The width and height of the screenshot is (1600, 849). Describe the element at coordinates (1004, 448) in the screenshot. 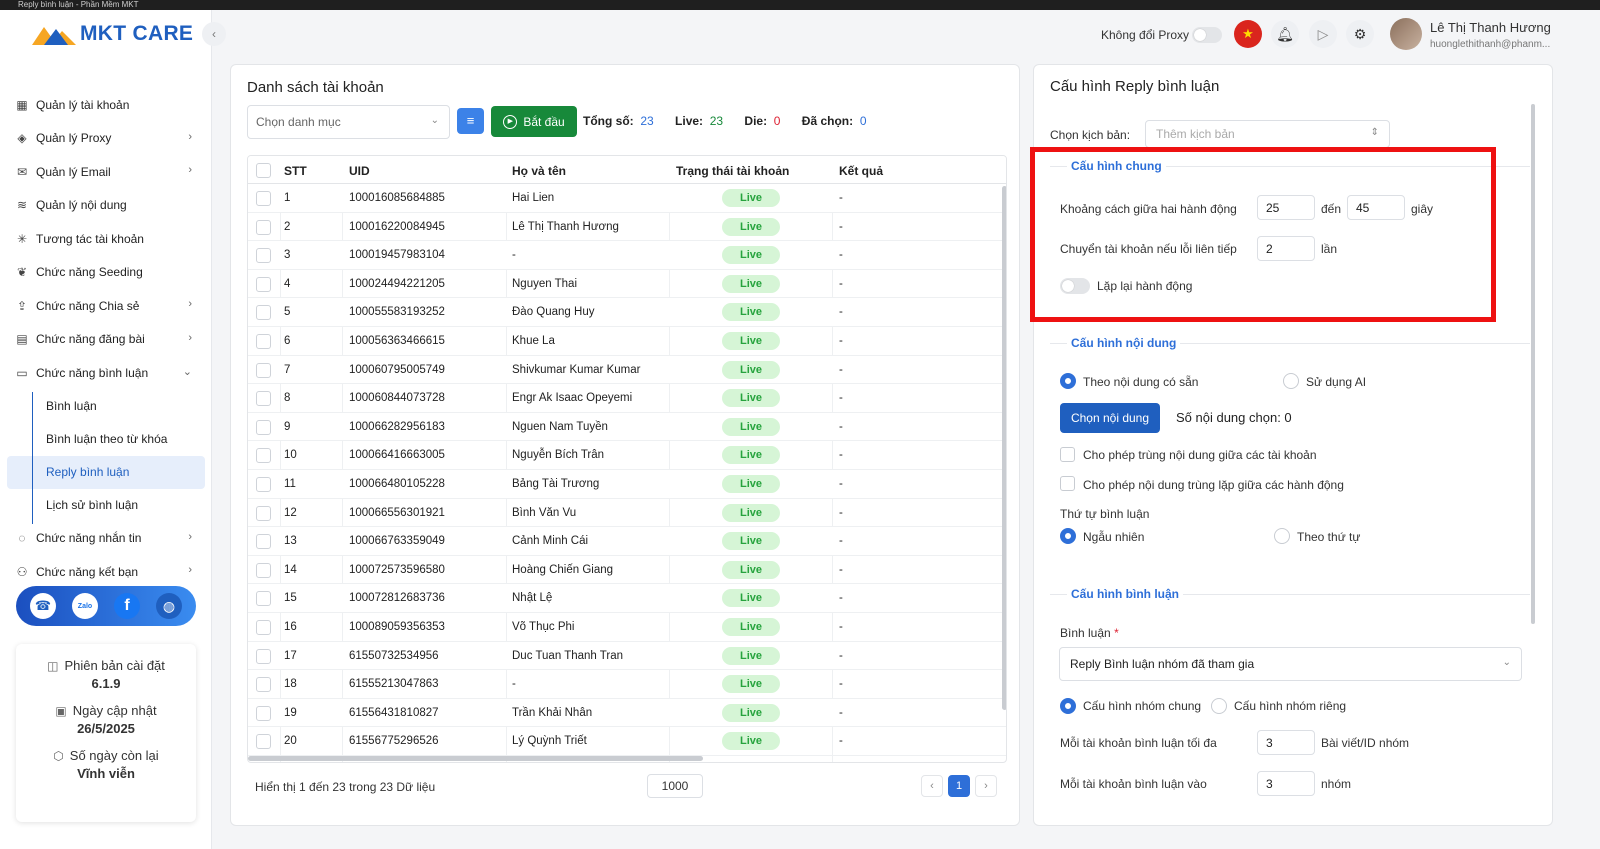

I see `vertical-scrollbar` at that location.